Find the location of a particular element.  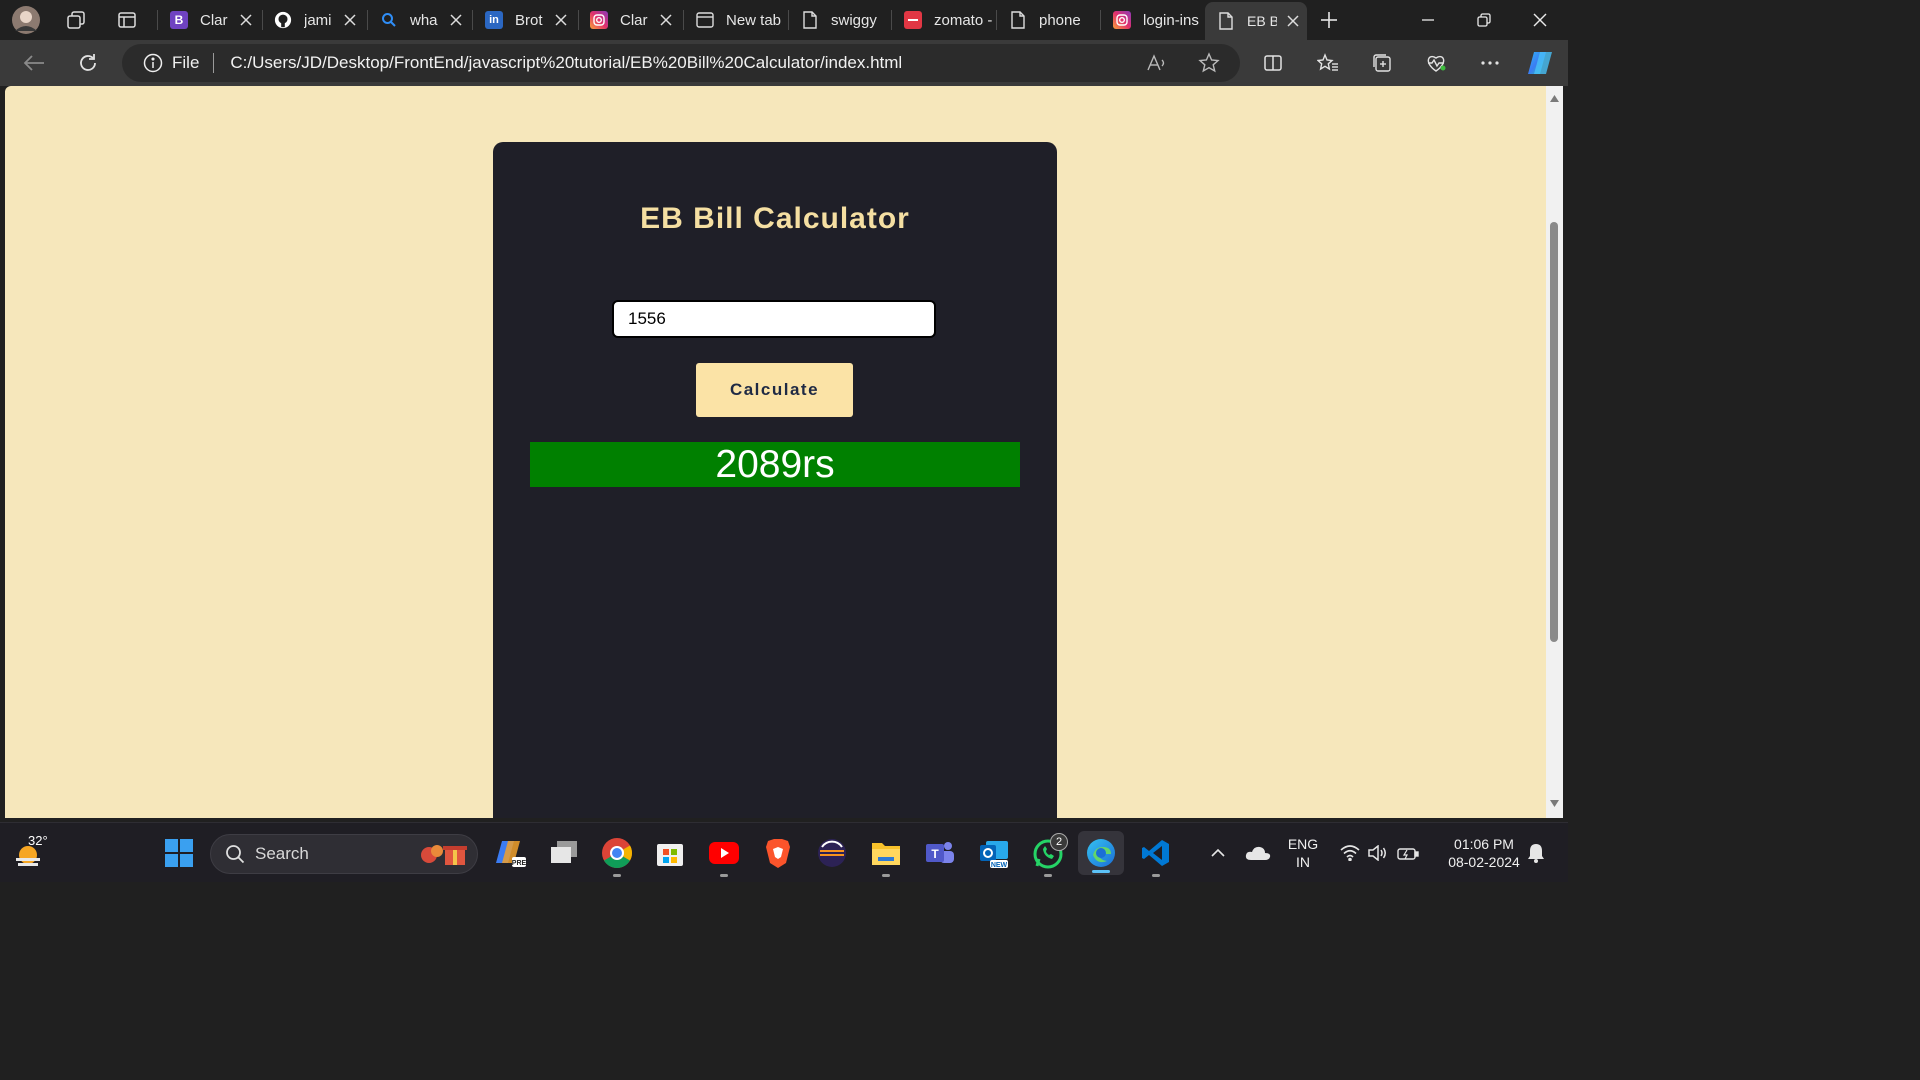

tab-title: wha is located at coordinates (424, 20).